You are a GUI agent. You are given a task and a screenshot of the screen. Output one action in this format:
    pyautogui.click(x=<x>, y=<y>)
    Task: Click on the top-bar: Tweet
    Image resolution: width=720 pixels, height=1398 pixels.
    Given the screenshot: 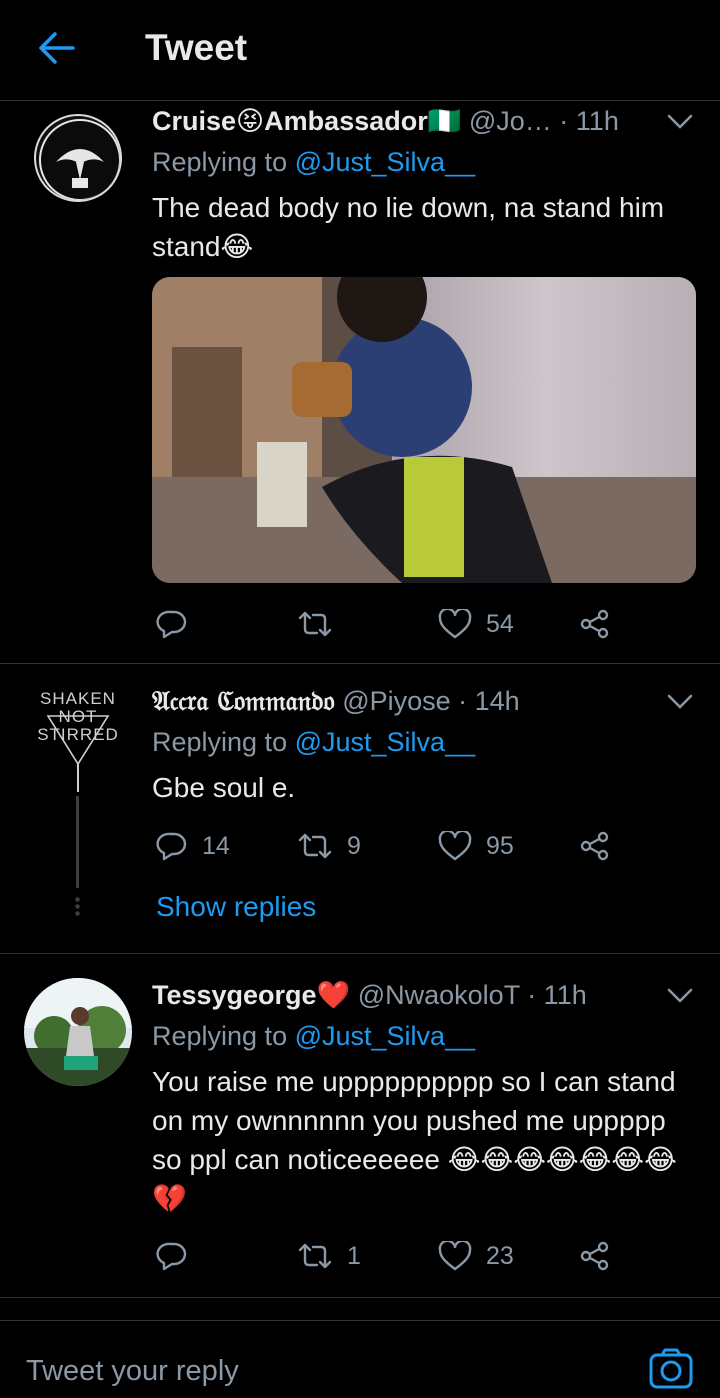 What is the action you would take?
    pyautogui.click(x=360, y=50)
    